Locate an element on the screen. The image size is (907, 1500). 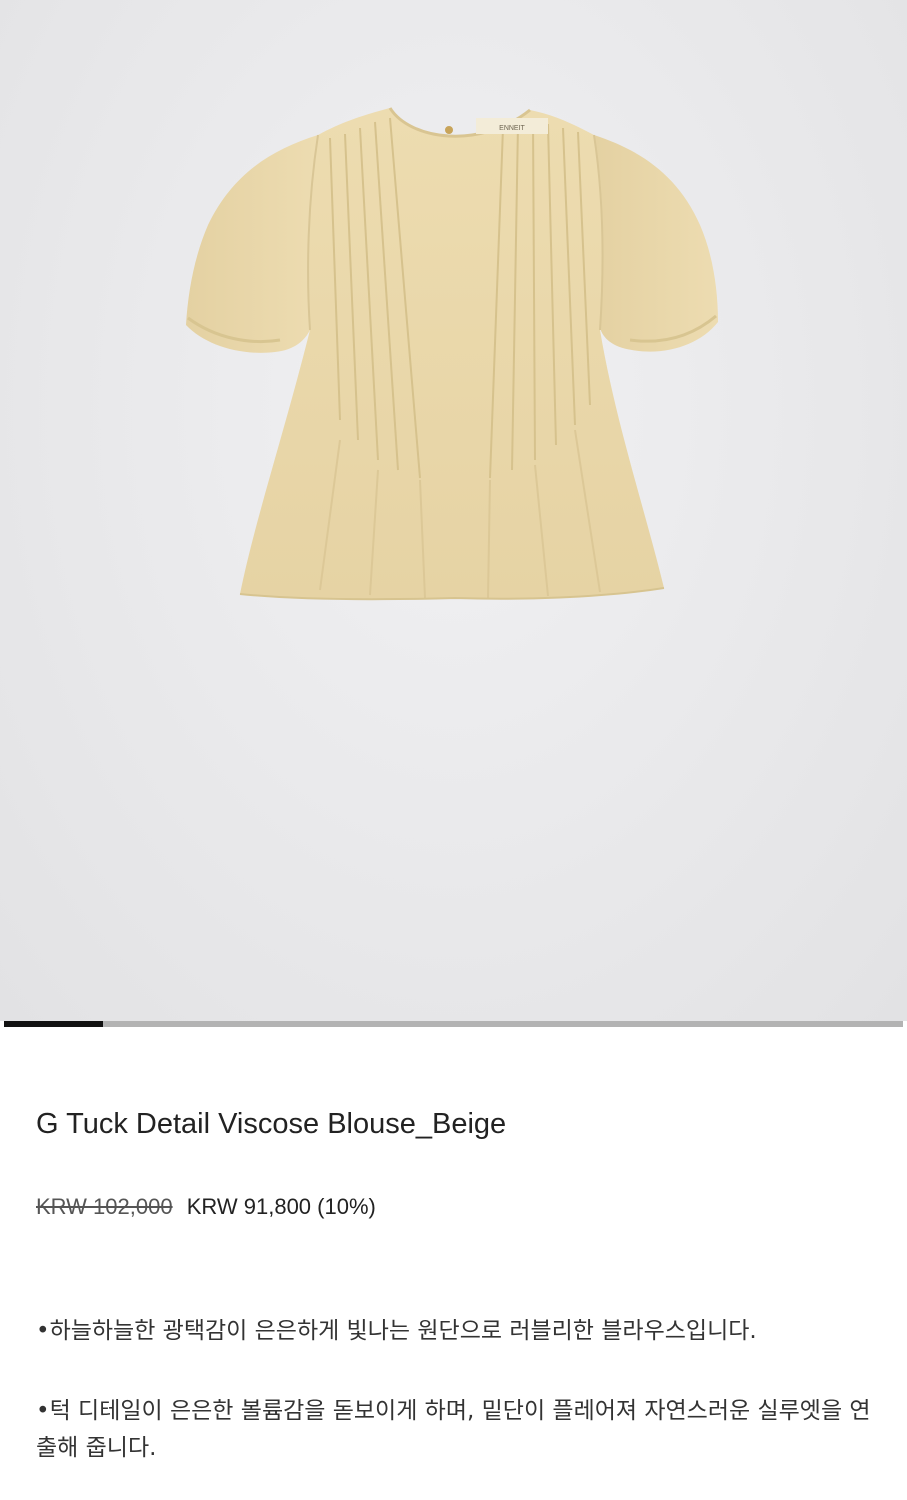
left-sleeve is located at coordinates (252, 244).